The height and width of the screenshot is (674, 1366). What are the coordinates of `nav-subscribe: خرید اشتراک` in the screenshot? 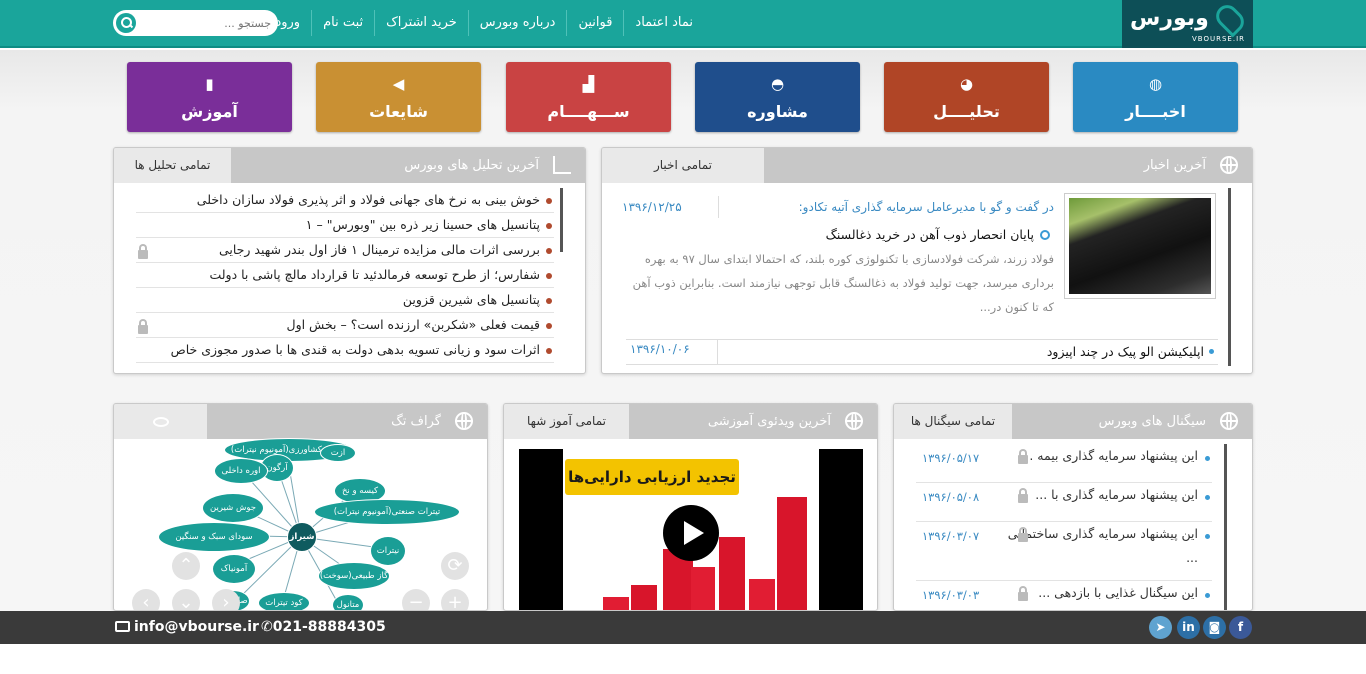 It's located at (421, 23).